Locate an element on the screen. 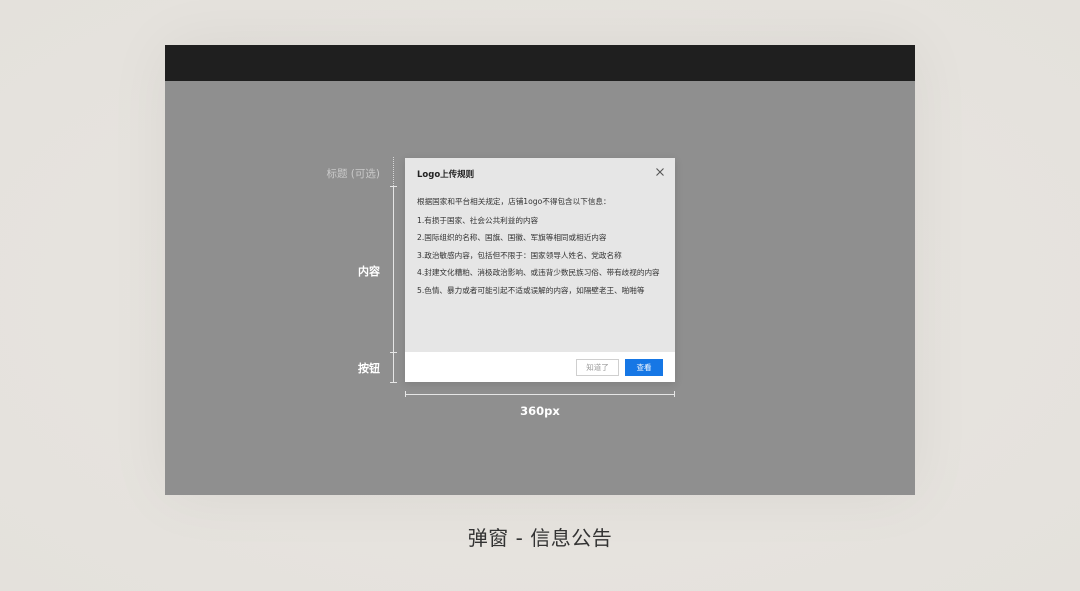 The width and height of the screenshot is (1080, 591). close-icon is located at coordinates (660, 172).